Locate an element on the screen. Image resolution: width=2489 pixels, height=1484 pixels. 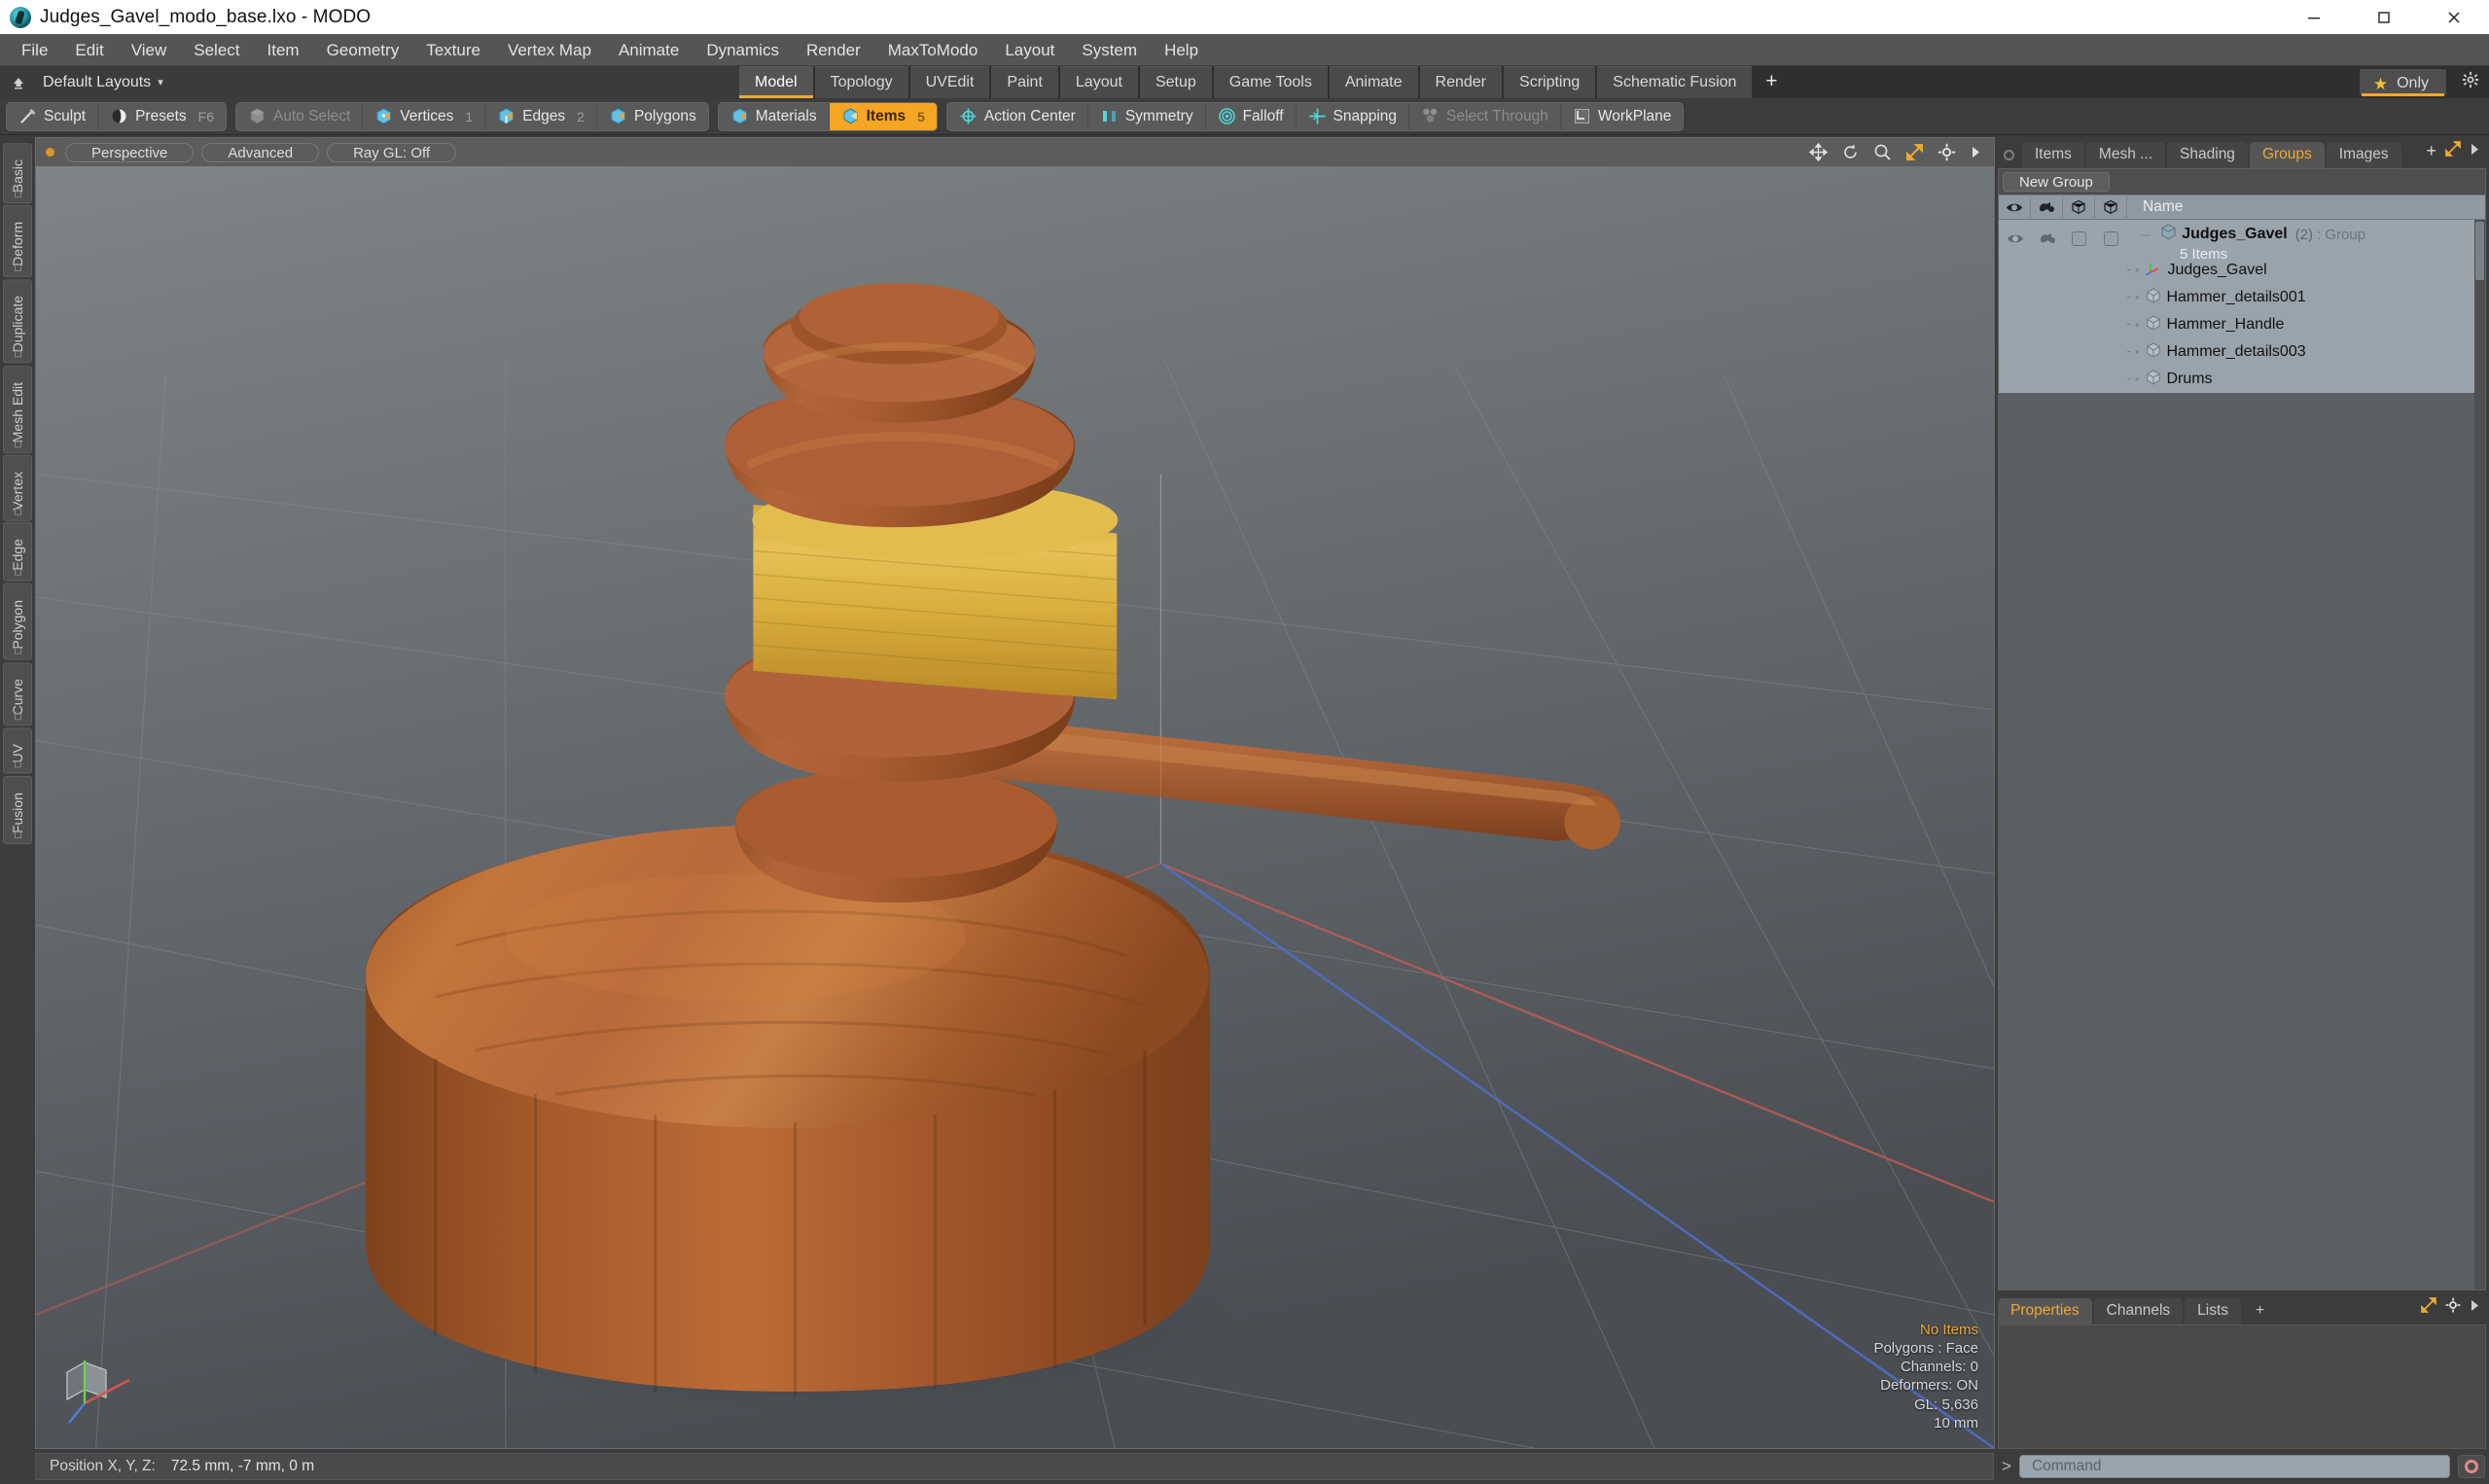
list-item: ╴▪ Hammer_details003 is located at coordinates (2242, 352).